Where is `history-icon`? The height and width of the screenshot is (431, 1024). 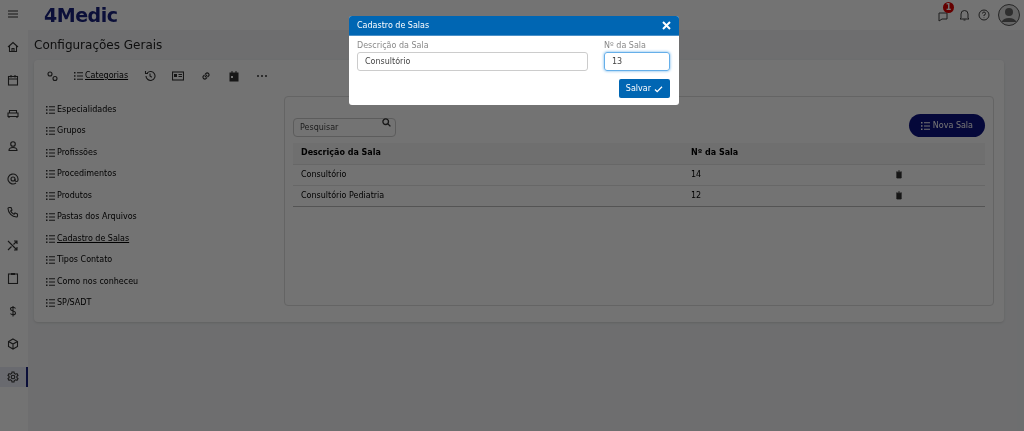
history-icon is located at coordinates (150, 76).